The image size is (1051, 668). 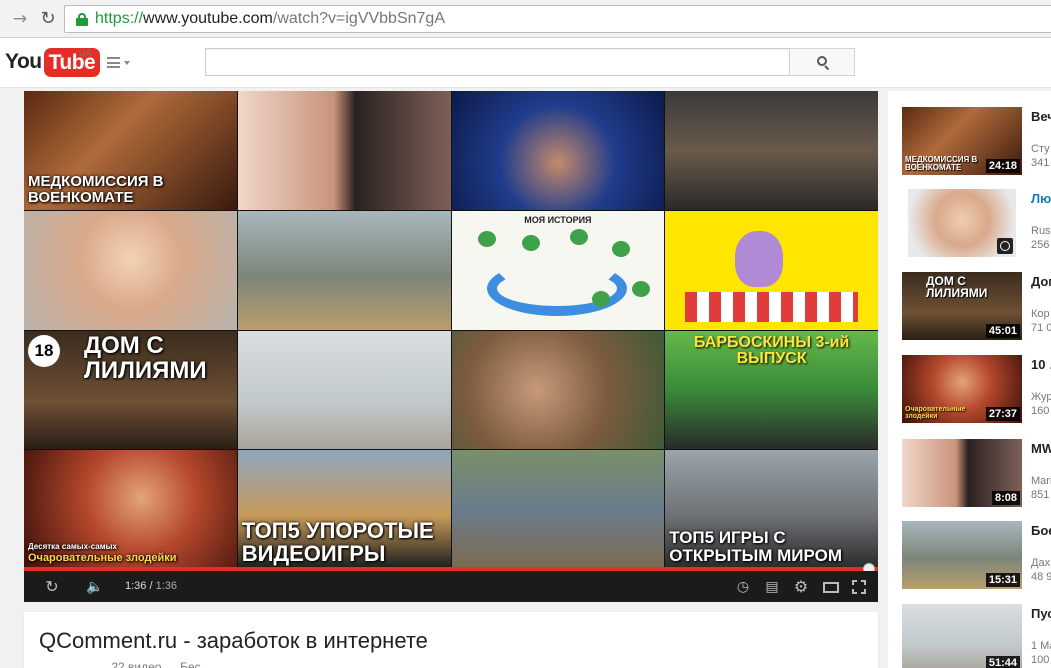 What do you see at coordinates (756, 547) in the screenshot?
I see `thumbnail-caption: ТОП5 ИГРЫ С ОТКРЫТЫМ МИРОМ` at bounding box center [756, 547].